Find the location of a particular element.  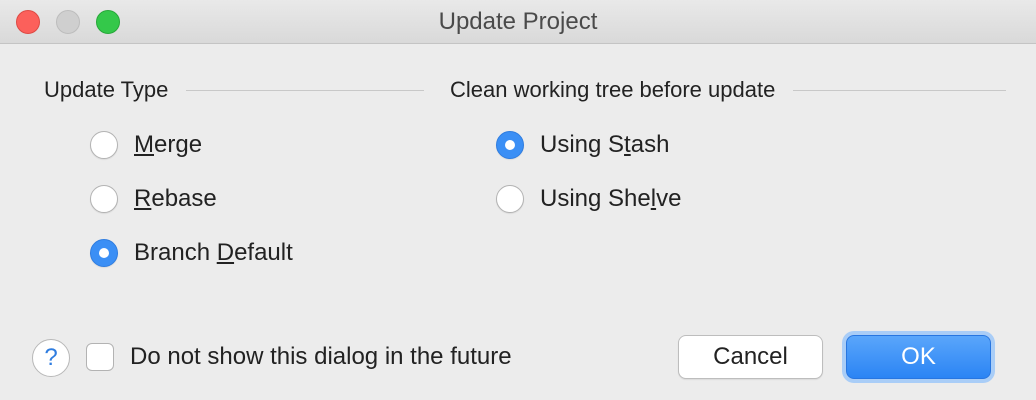

radio-rebase-indicator is located at coordinates (104, 199).